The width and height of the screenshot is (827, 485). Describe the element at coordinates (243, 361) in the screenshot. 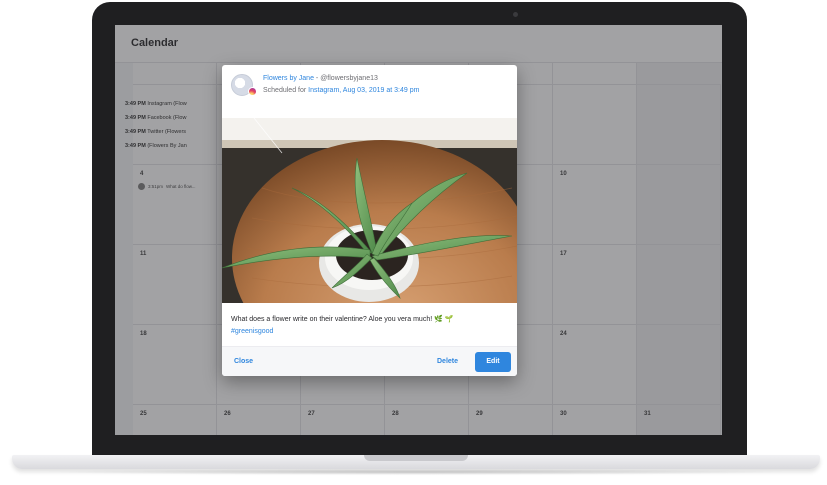

I see `close-button: Close` at that location.